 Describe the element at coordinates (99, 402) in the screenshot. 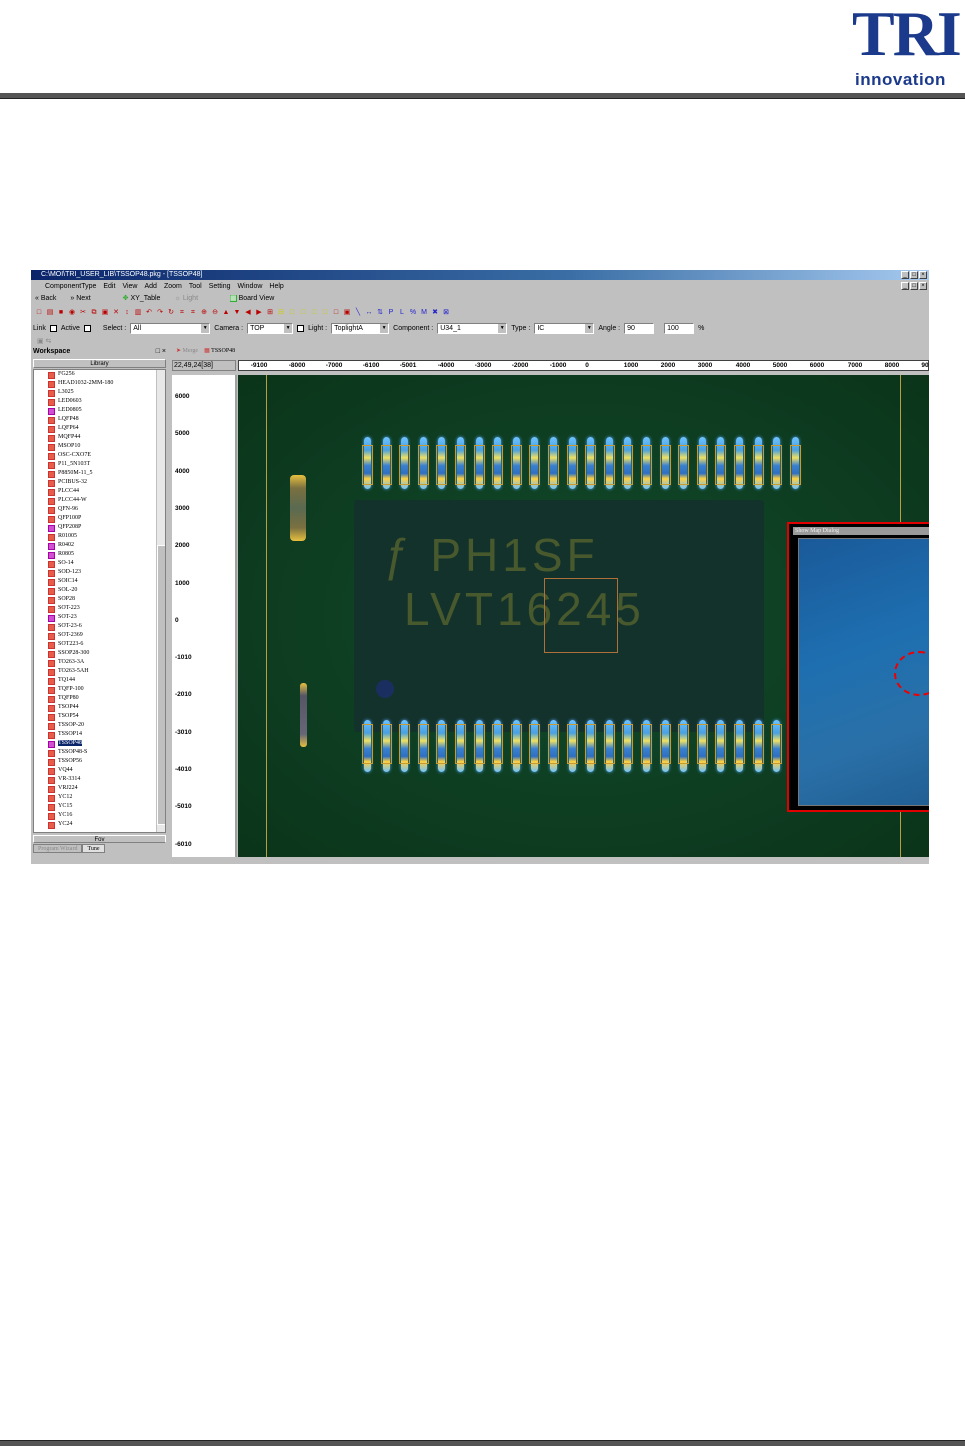

I see `library-item: LED0603` at that location.